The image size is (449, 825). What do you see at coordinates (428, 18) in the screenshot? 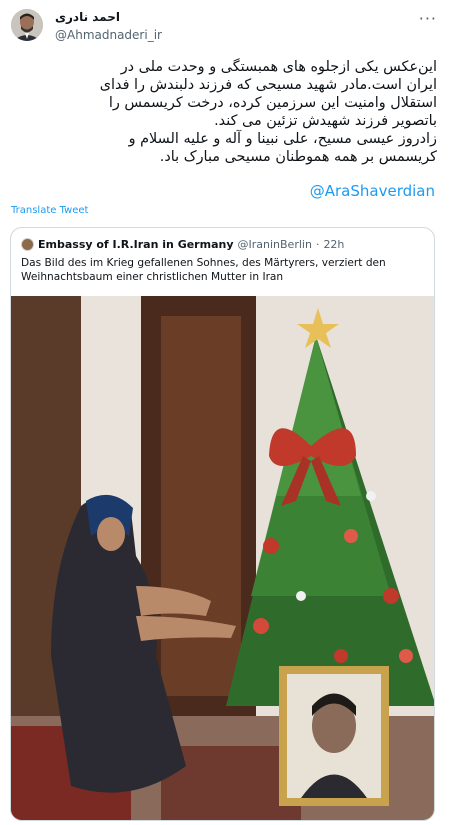
I see `more-dots-icon: ···` at bounding box center [428, 18].